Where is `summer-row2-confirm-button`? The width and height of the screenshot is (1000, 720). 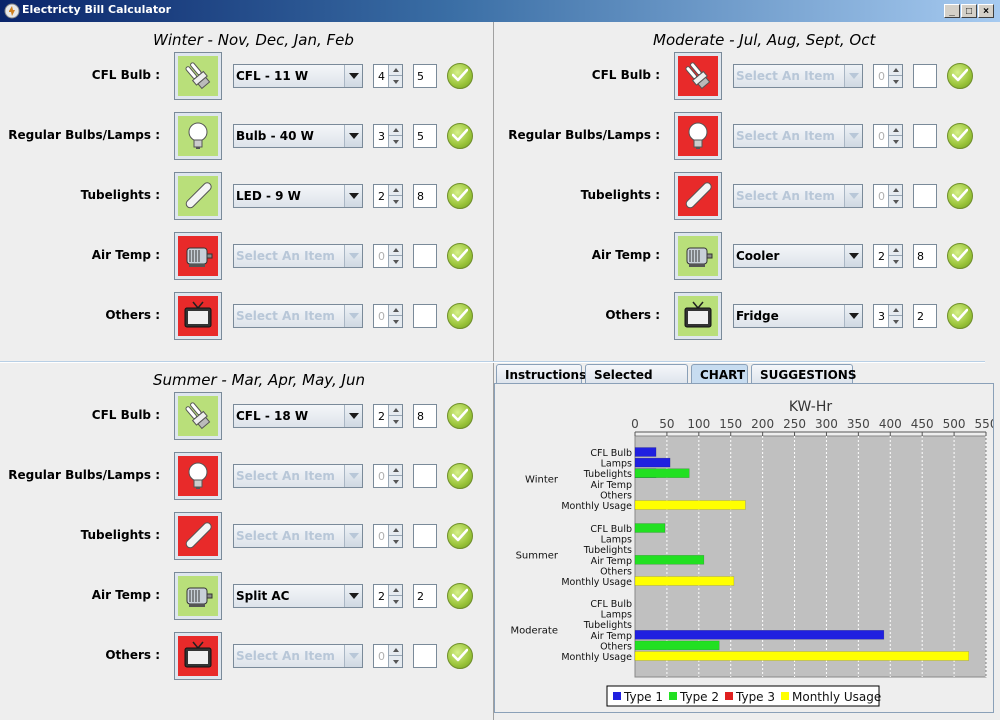
summer-row2-confirm-button is located at coordinates (460, 536).